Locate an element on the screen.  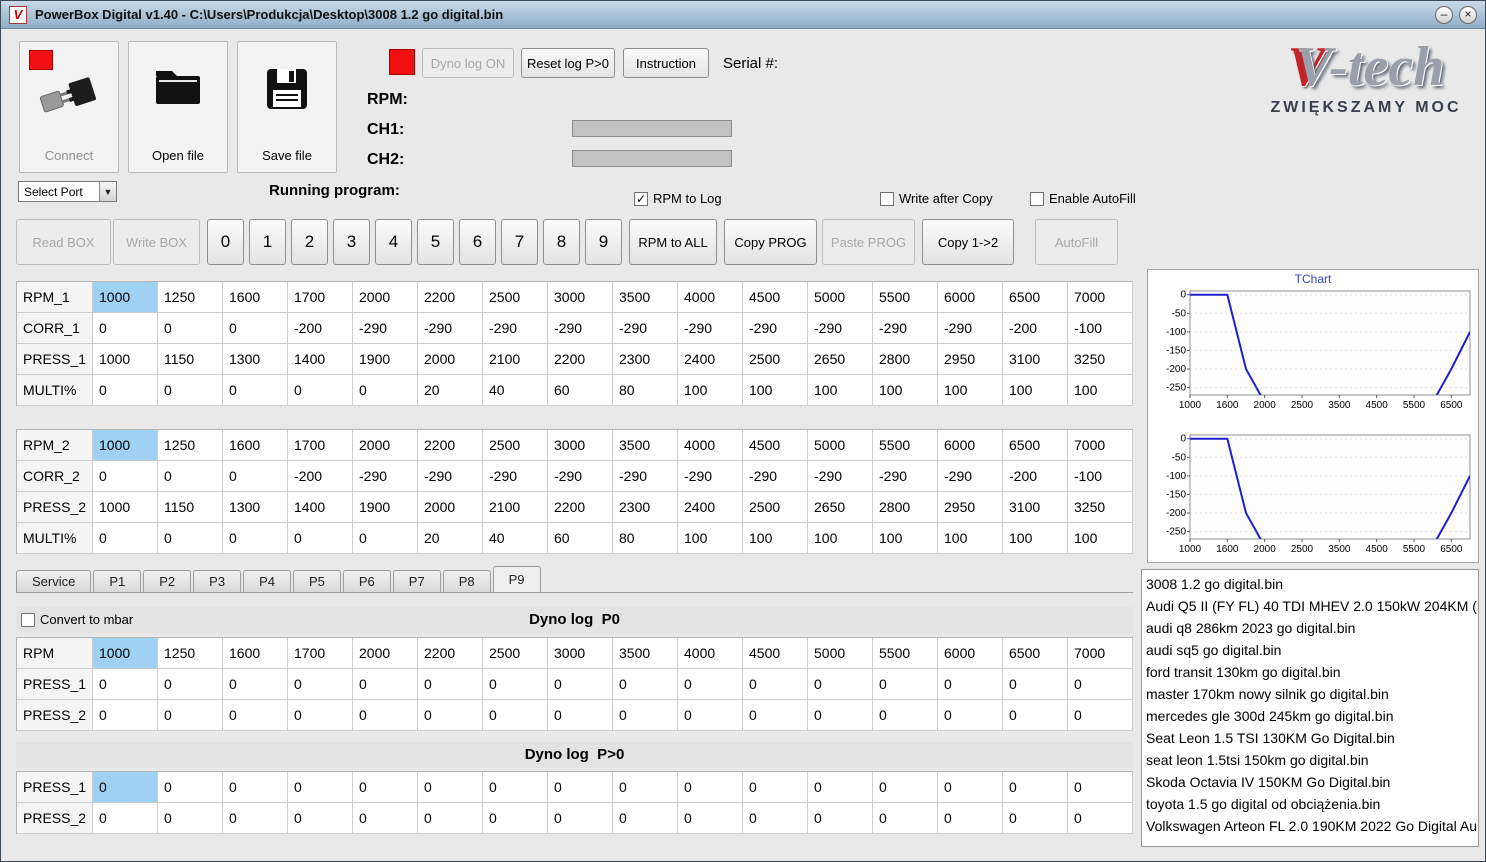
instruction-button: Instruction is located at coordinates (666, 63).